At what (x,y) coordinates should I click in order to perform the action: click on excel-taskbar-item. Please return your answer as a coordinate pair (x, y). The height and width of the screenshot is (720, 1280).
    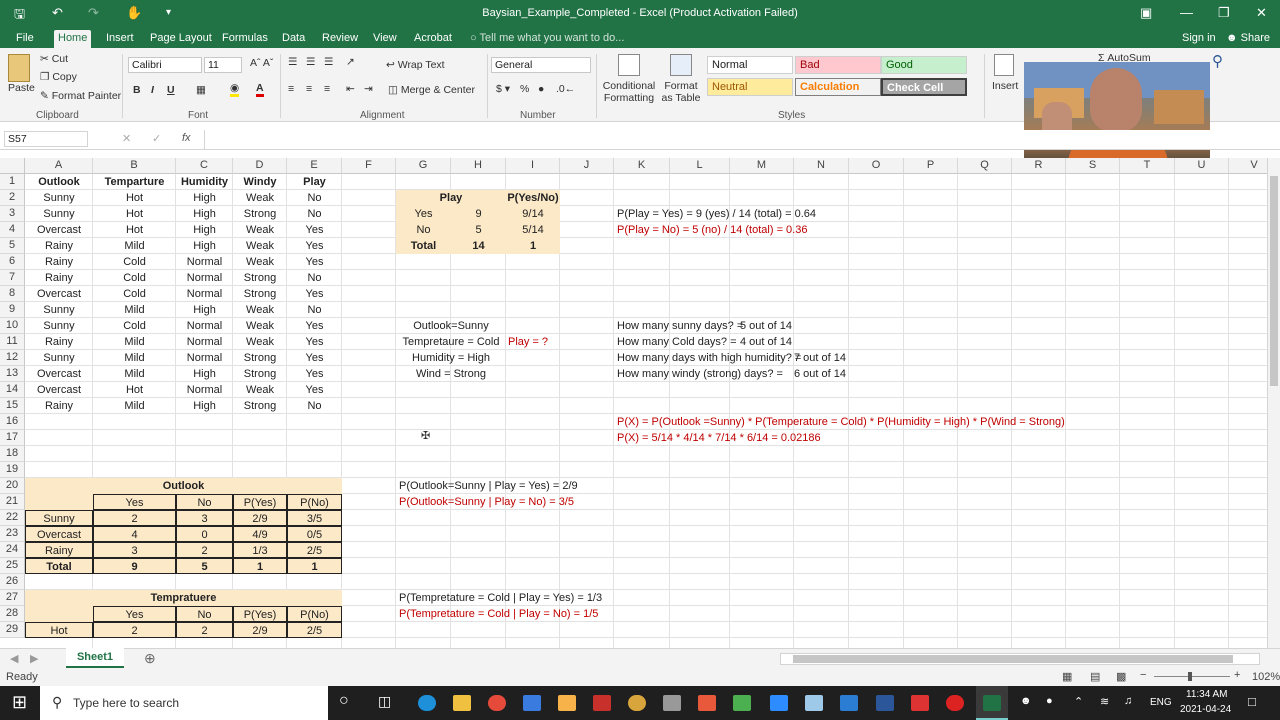
    Looking at the image, I should click on (992, 703).